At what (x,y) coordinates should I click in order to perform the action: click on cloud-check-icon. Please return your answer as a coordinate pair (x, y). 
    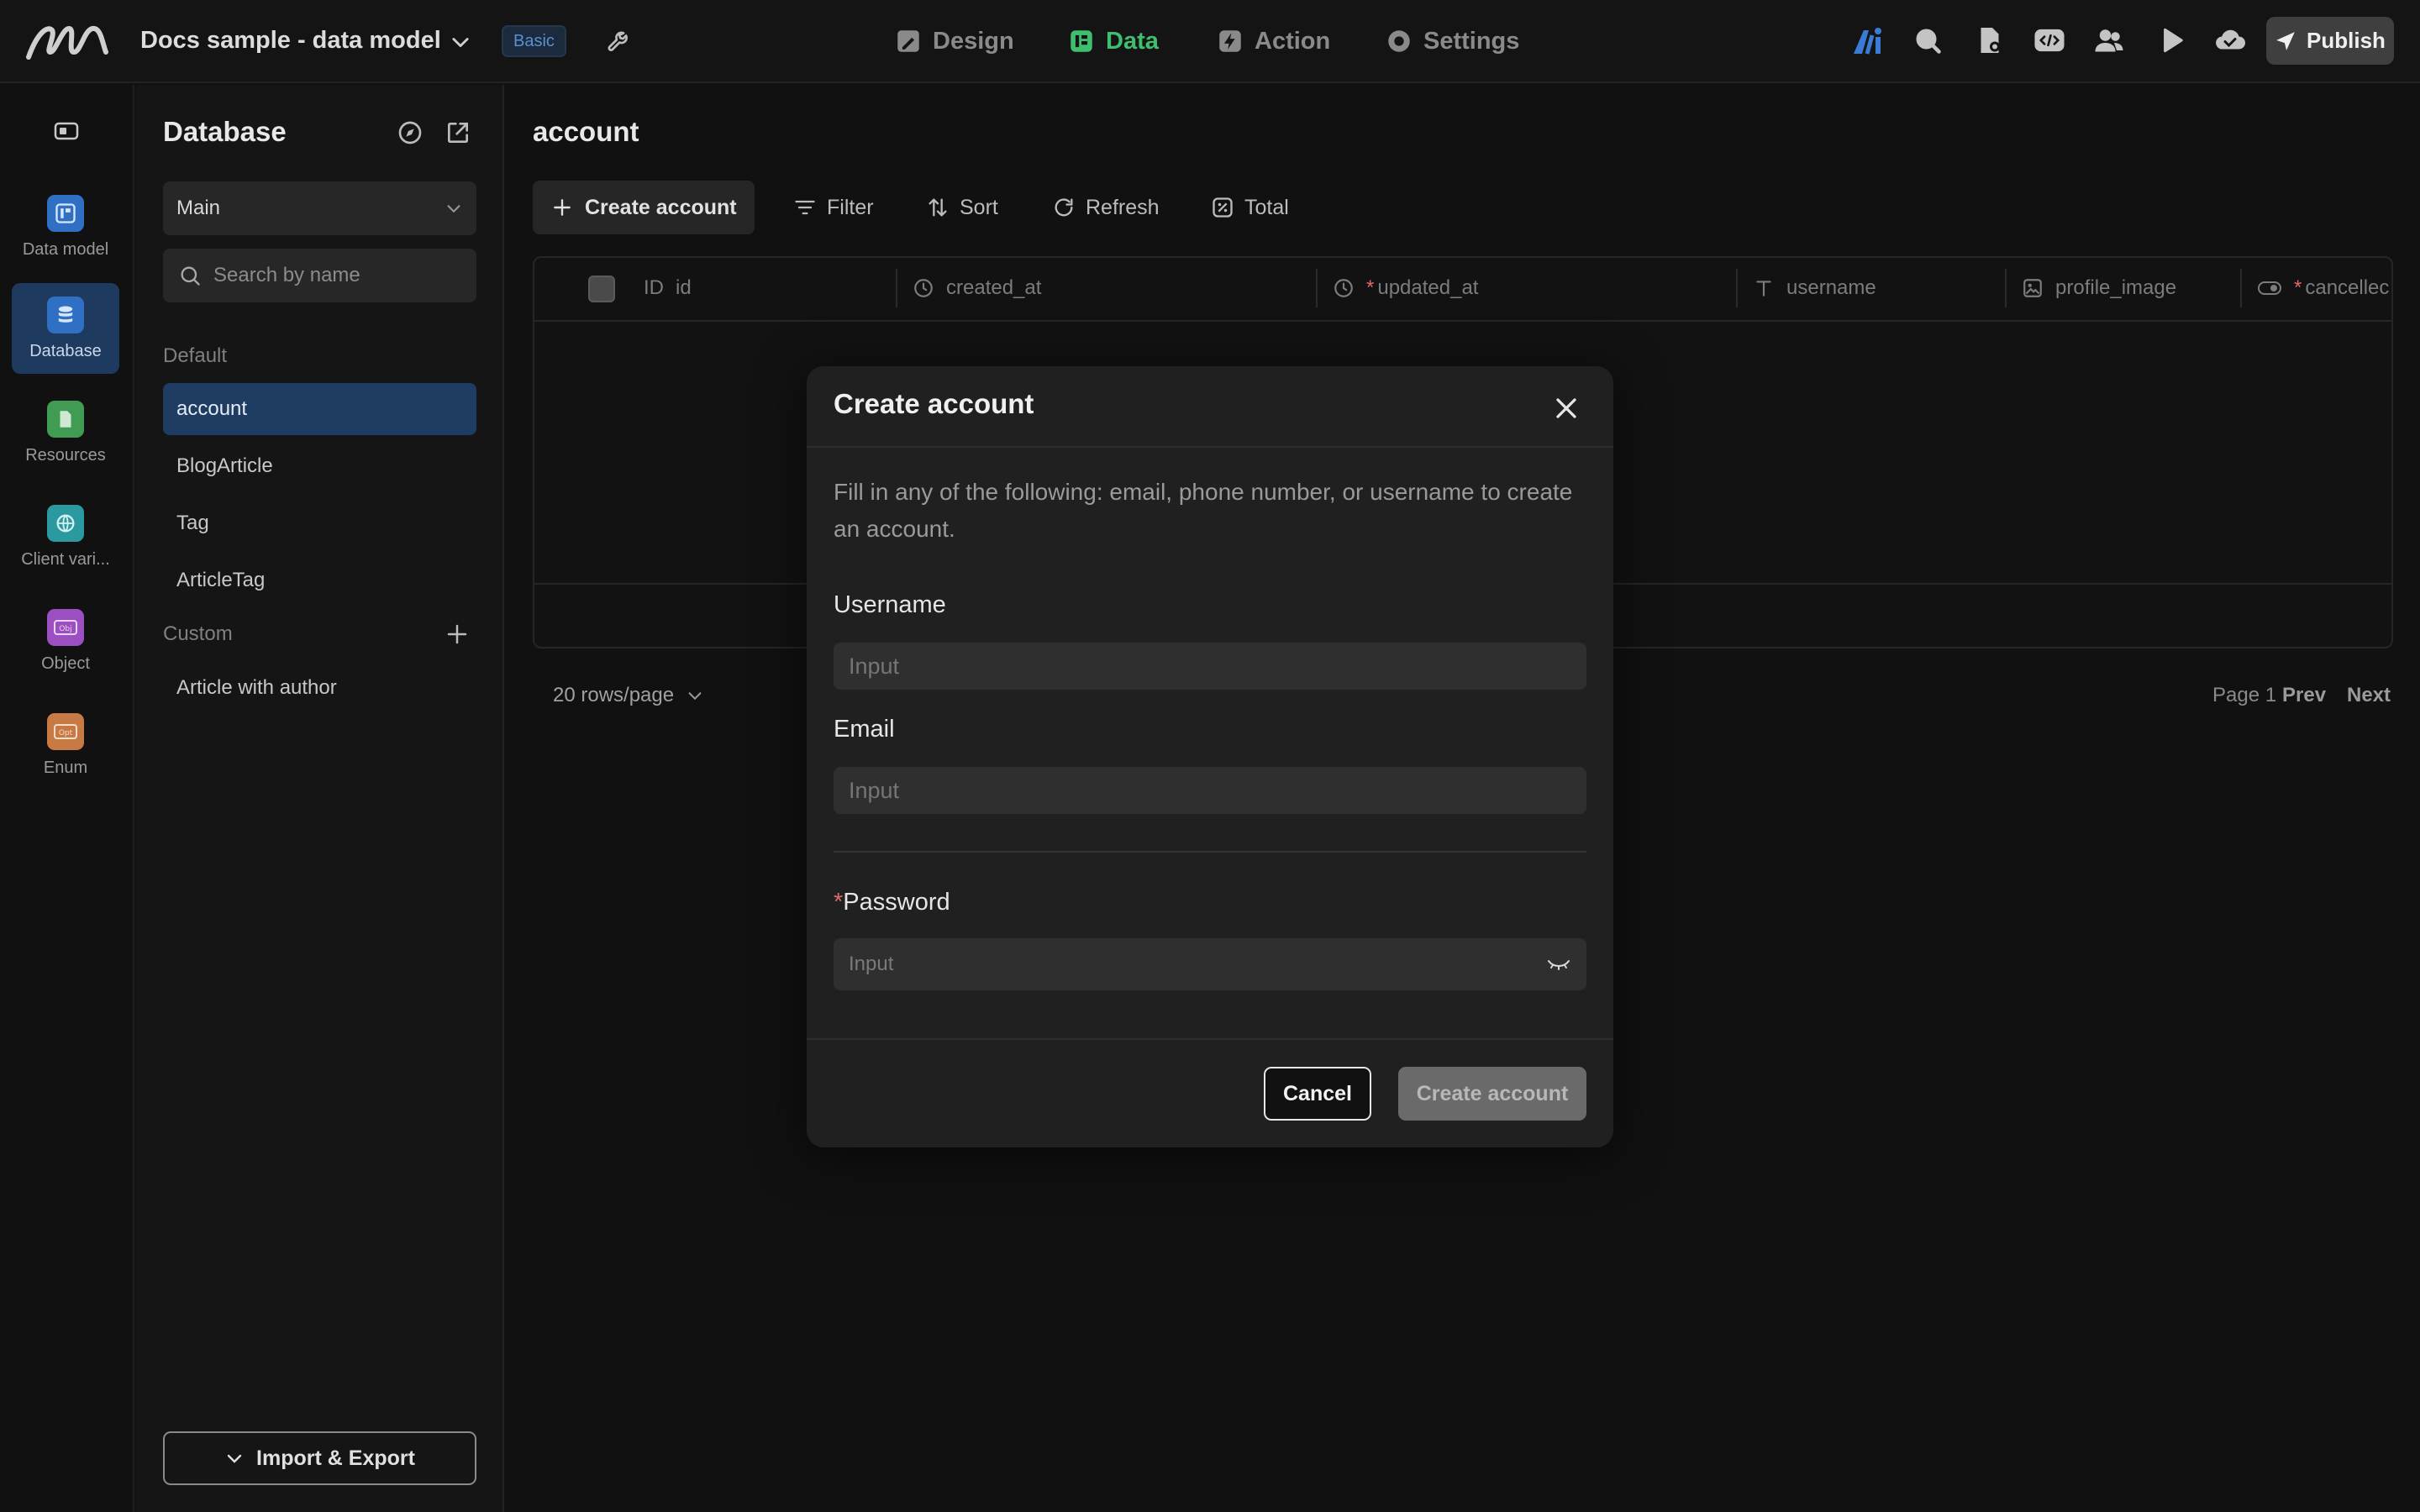
    Looking at the image, I should click on (2230, 40).